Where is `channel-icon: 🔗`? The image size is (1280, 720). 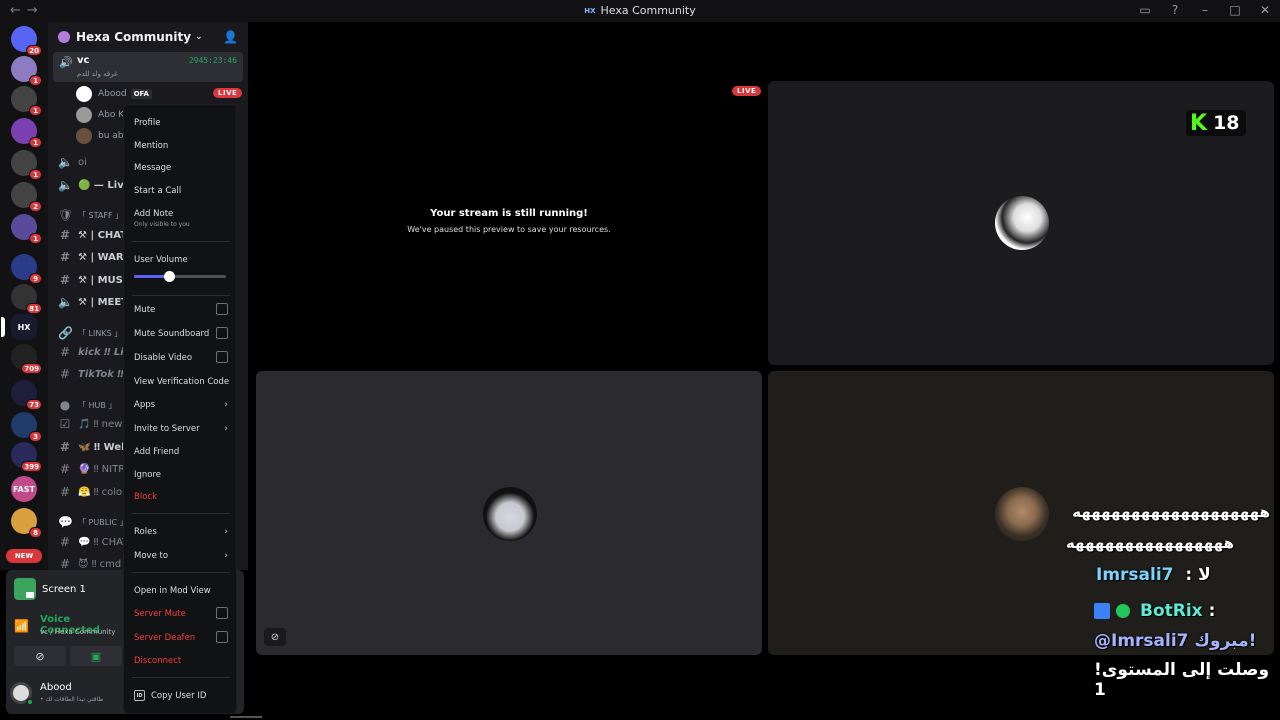 channel-icon: 🔗 is located at coordinates (65, 333).